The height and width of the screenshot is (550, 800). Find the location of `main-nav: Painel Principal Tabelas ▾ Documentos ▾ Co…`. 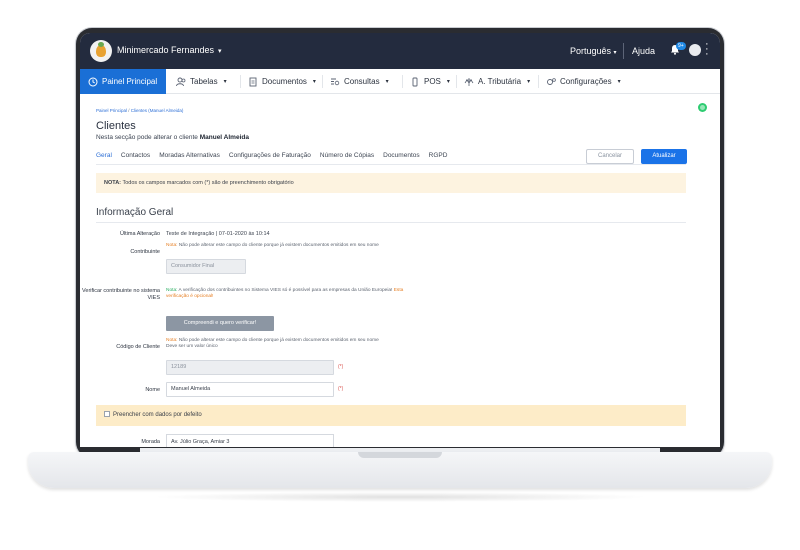

main-nav: Painel Principal Tabelas ▾ Documentos ▾ Co… is located at coordinates (400, 81).